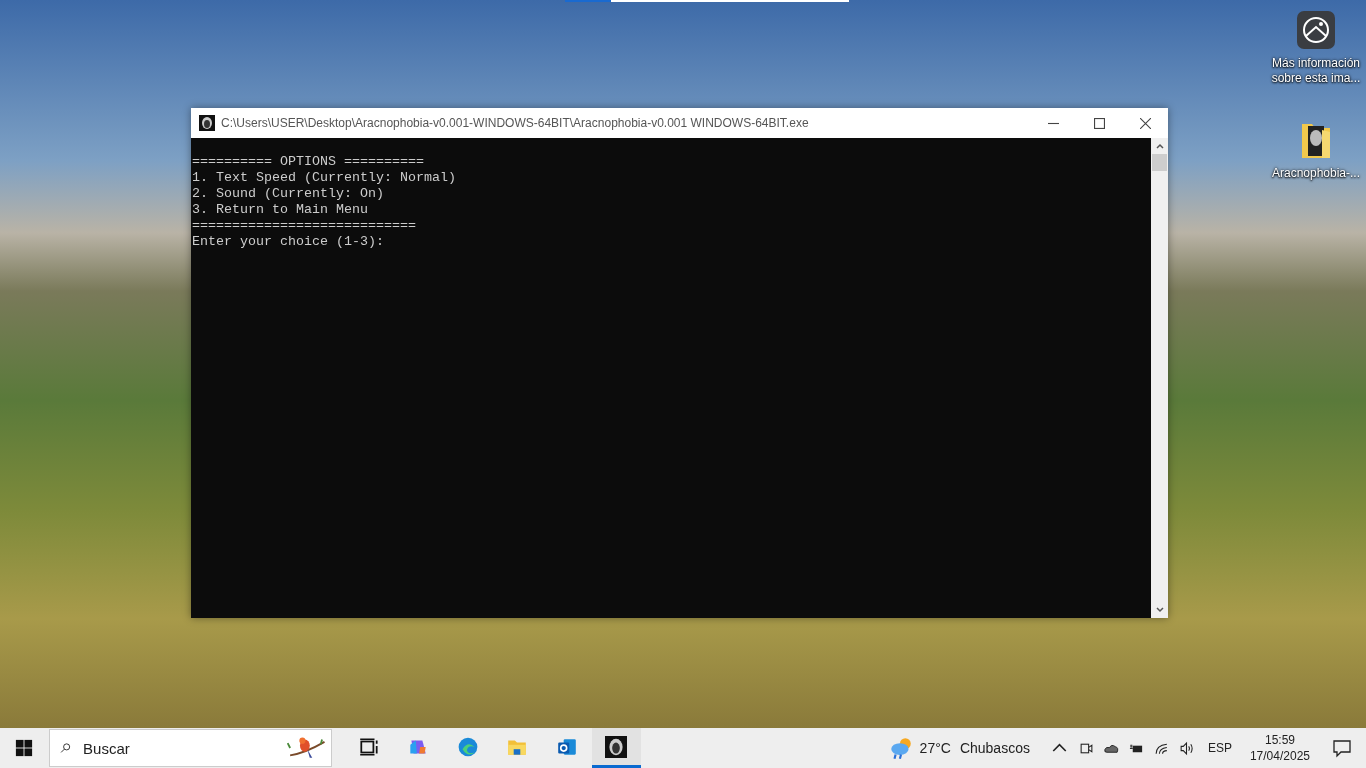  What do you see at coordinates (304, 226) in the screenshot?
I see `console-line: ============================` at bounding box center [304, 226].